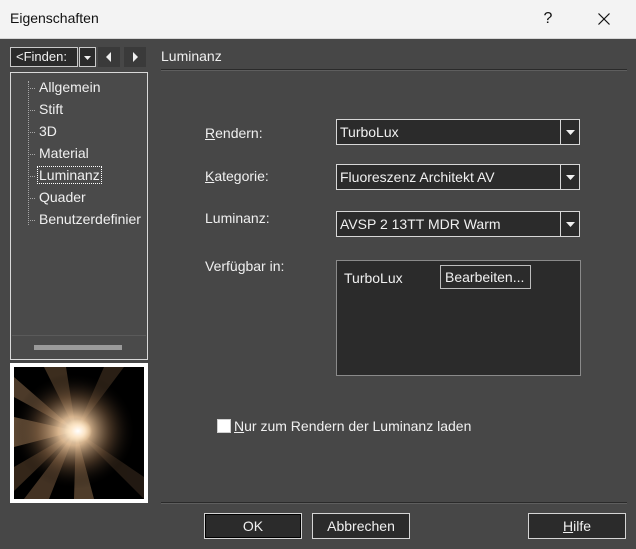  What do you see at coordinates (64, 153) in the screenshot?
I see `tree-item-label: Material` at bounding box center [64, 153].